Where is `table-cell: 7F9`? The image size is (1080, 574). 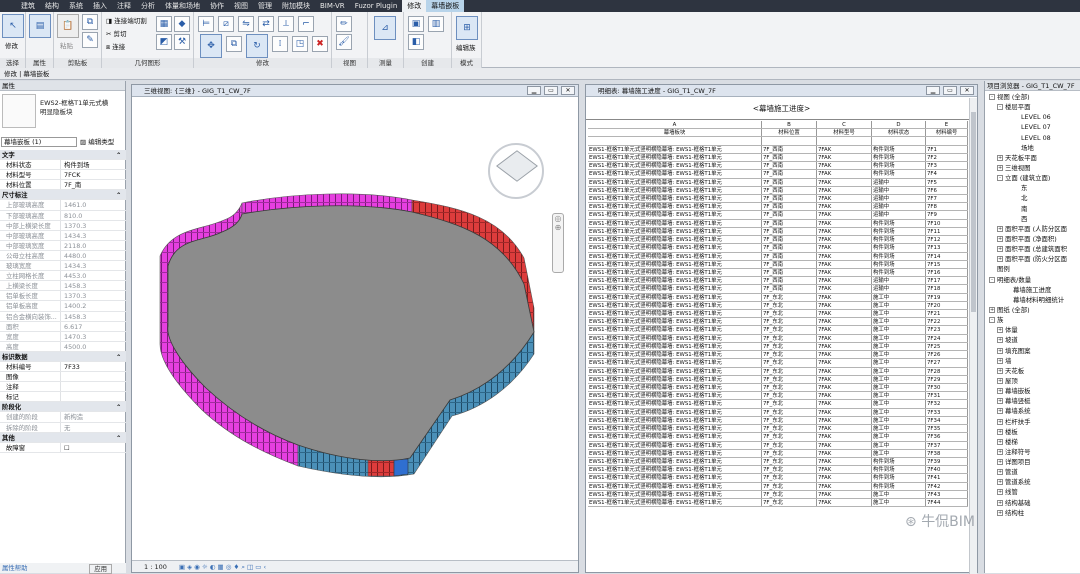
table-cell: 7F9 is located at coordinates (947, 215).